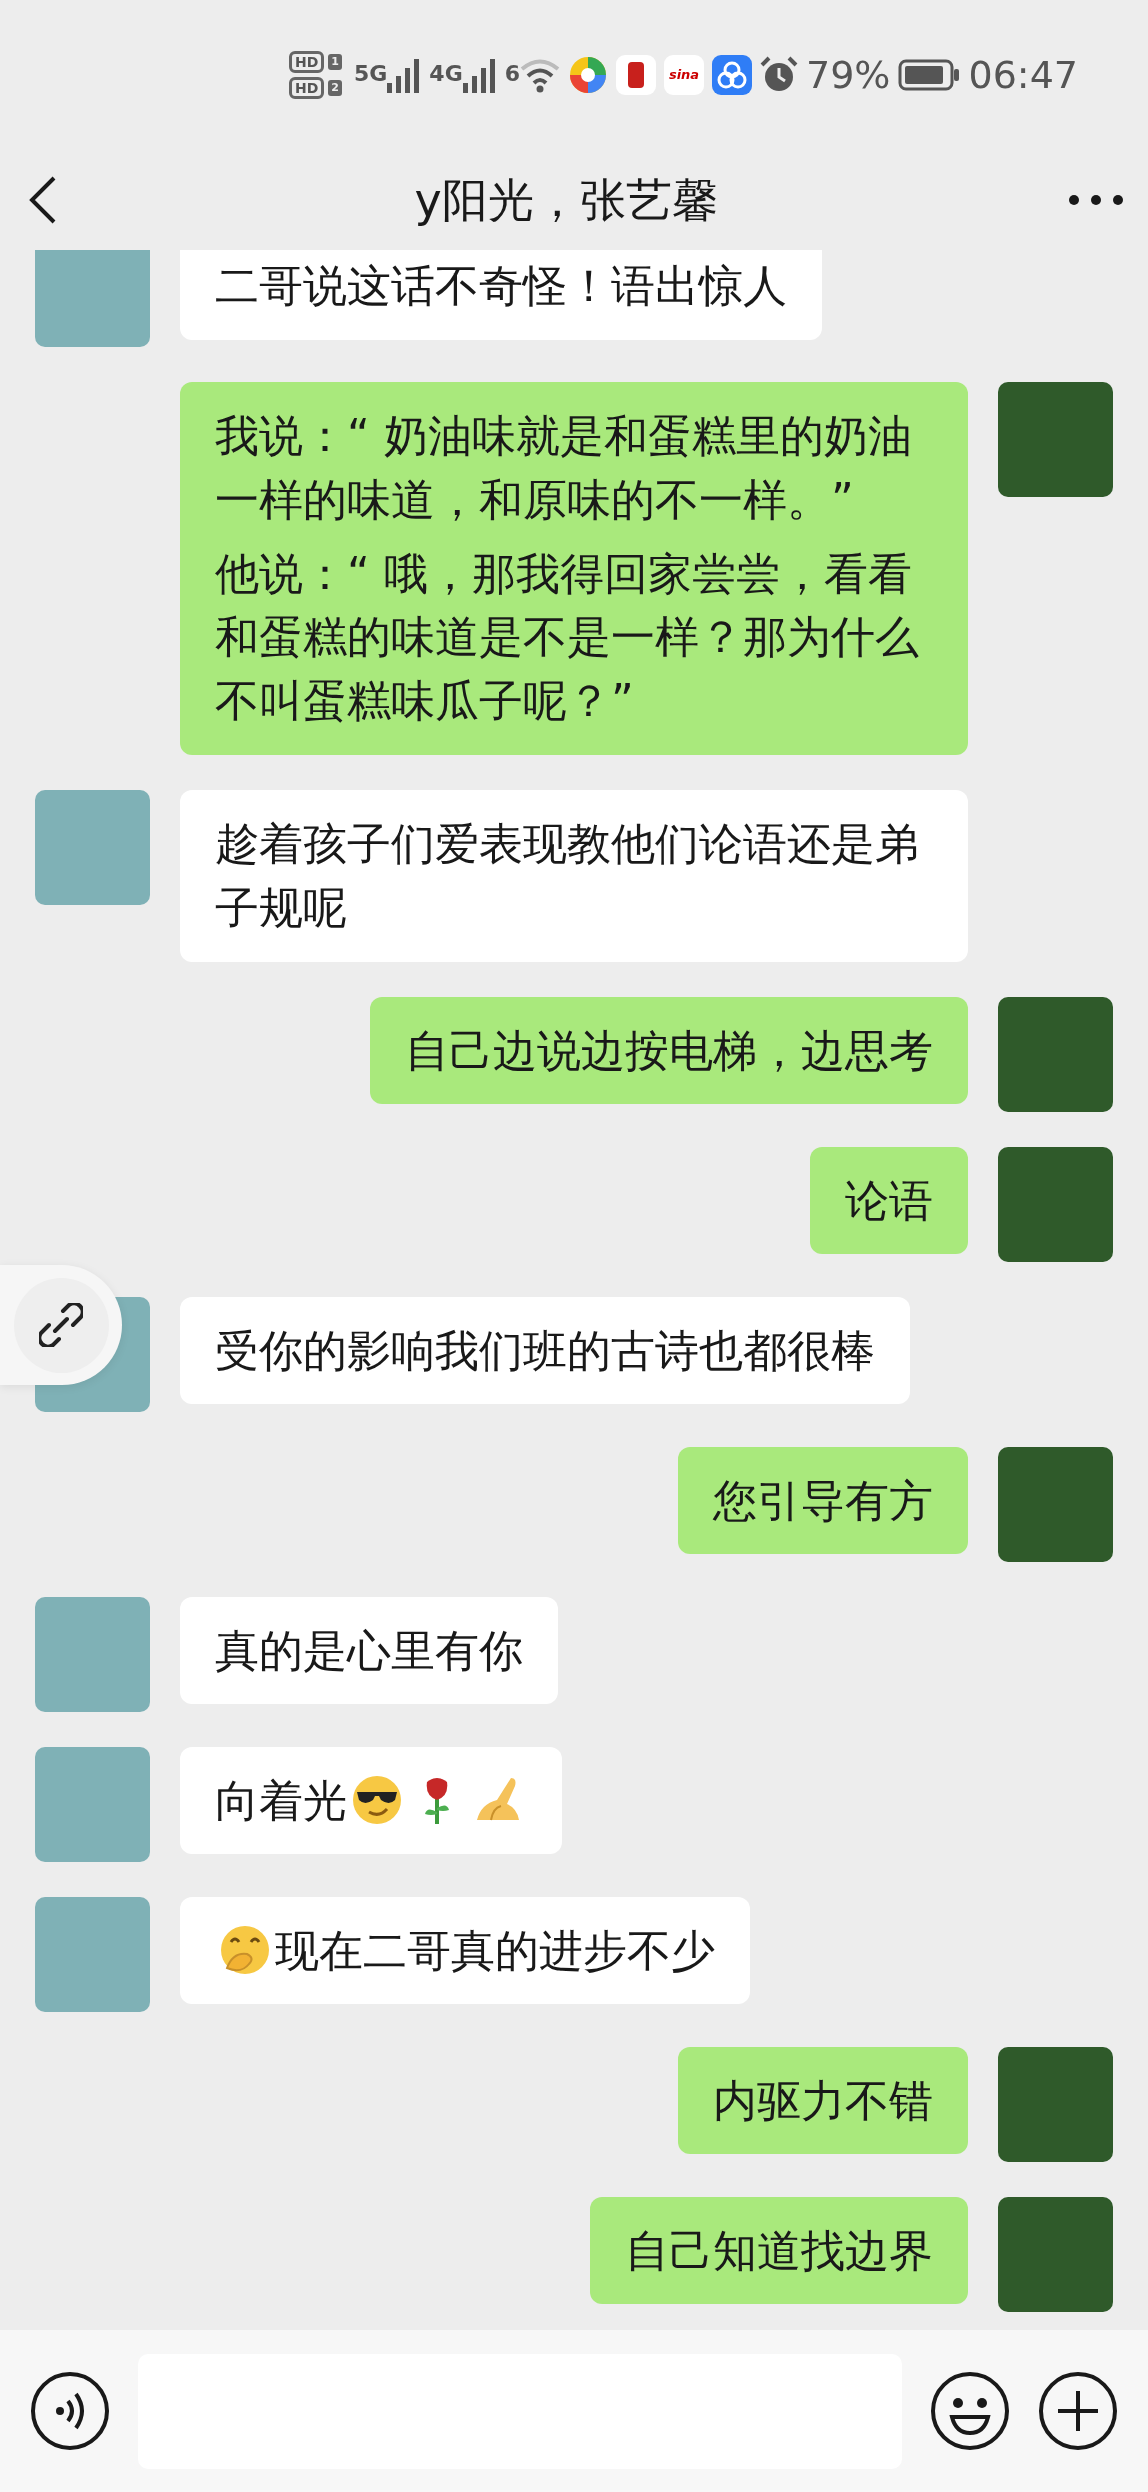 This screenshot has width=1148, height=2492. What do you see at coordinates (281, 1800) in the screenshot?
I see `message-text: 向着光` at bounding box center [281, 1800].